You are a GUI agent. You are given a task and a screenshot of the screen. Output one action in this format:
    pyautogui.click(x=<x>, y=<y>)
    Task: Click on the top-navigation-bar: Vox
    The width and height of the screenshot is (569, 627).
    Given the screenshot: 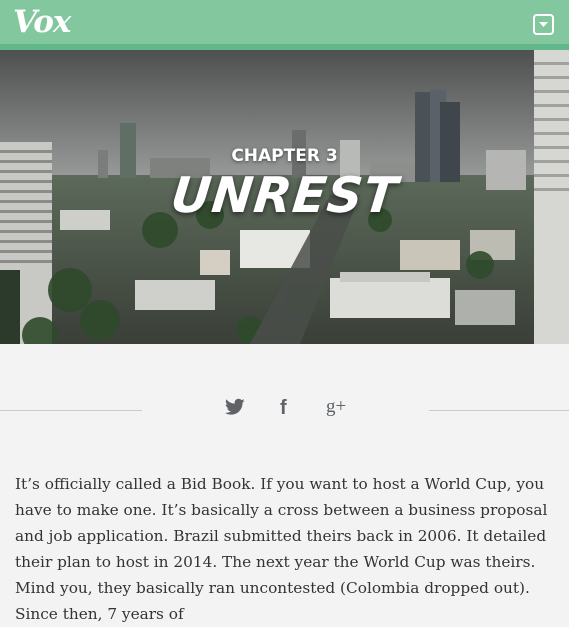 What is the action you would take?
    pyautogui.click(x=284, y=22)
    